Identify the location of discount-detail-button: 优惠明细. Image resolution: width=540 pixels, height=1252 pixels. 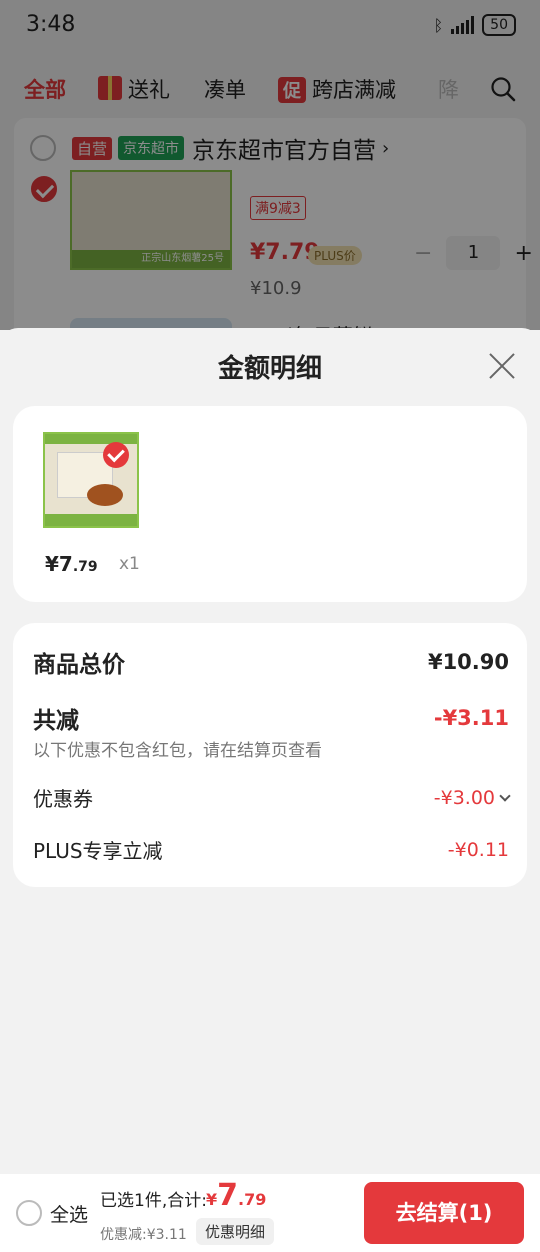
(235, 1231).